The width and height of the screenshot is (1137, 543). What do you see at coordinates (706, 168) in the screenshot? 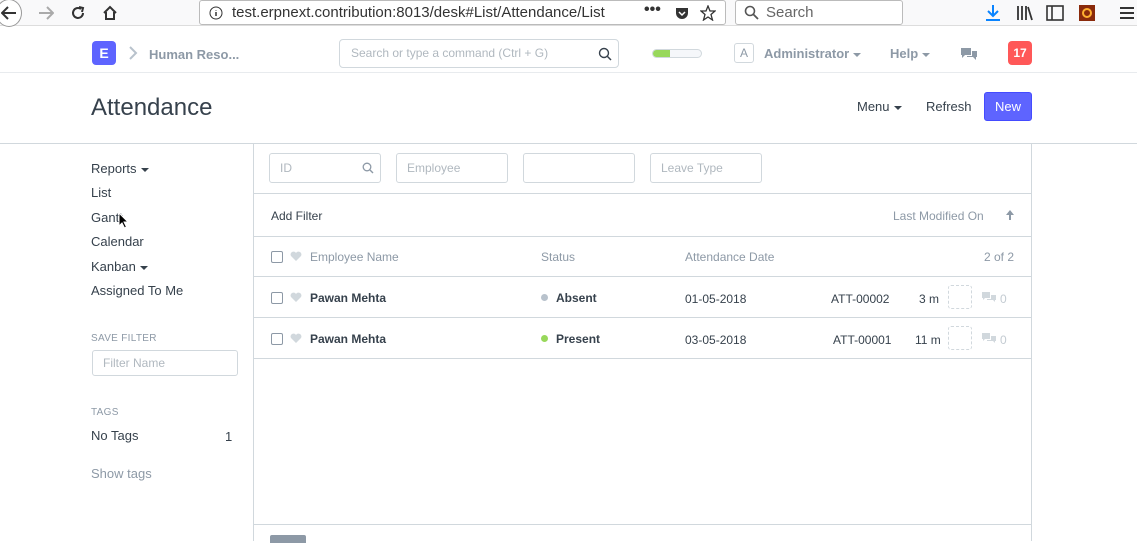
I see `leave-type-filter-input: Leave Type` at bounding box center [706, 168].